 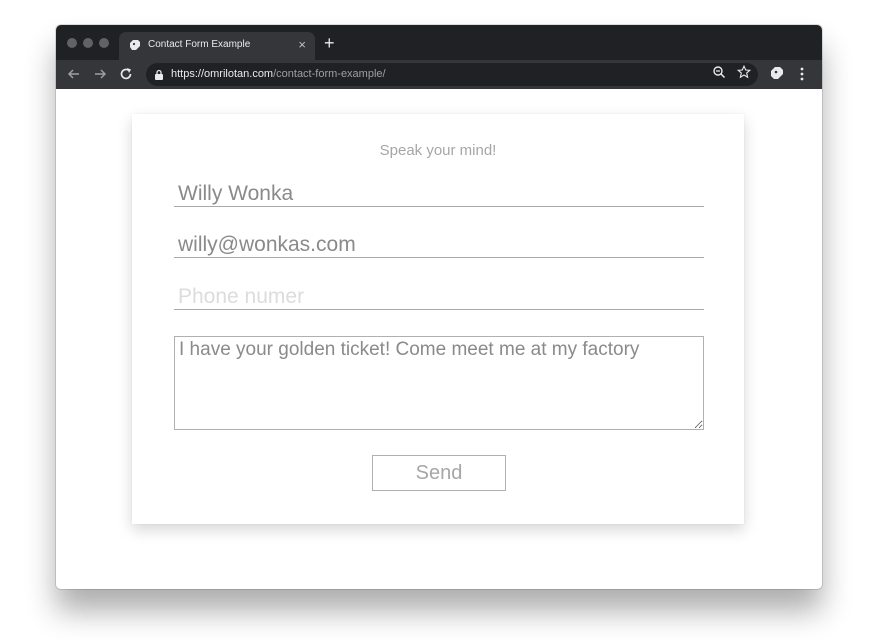 What do you see at coordinates (302, 45) in the screenshot?
I see `tab-close-icon: ×` at bounding box center [302, 45].